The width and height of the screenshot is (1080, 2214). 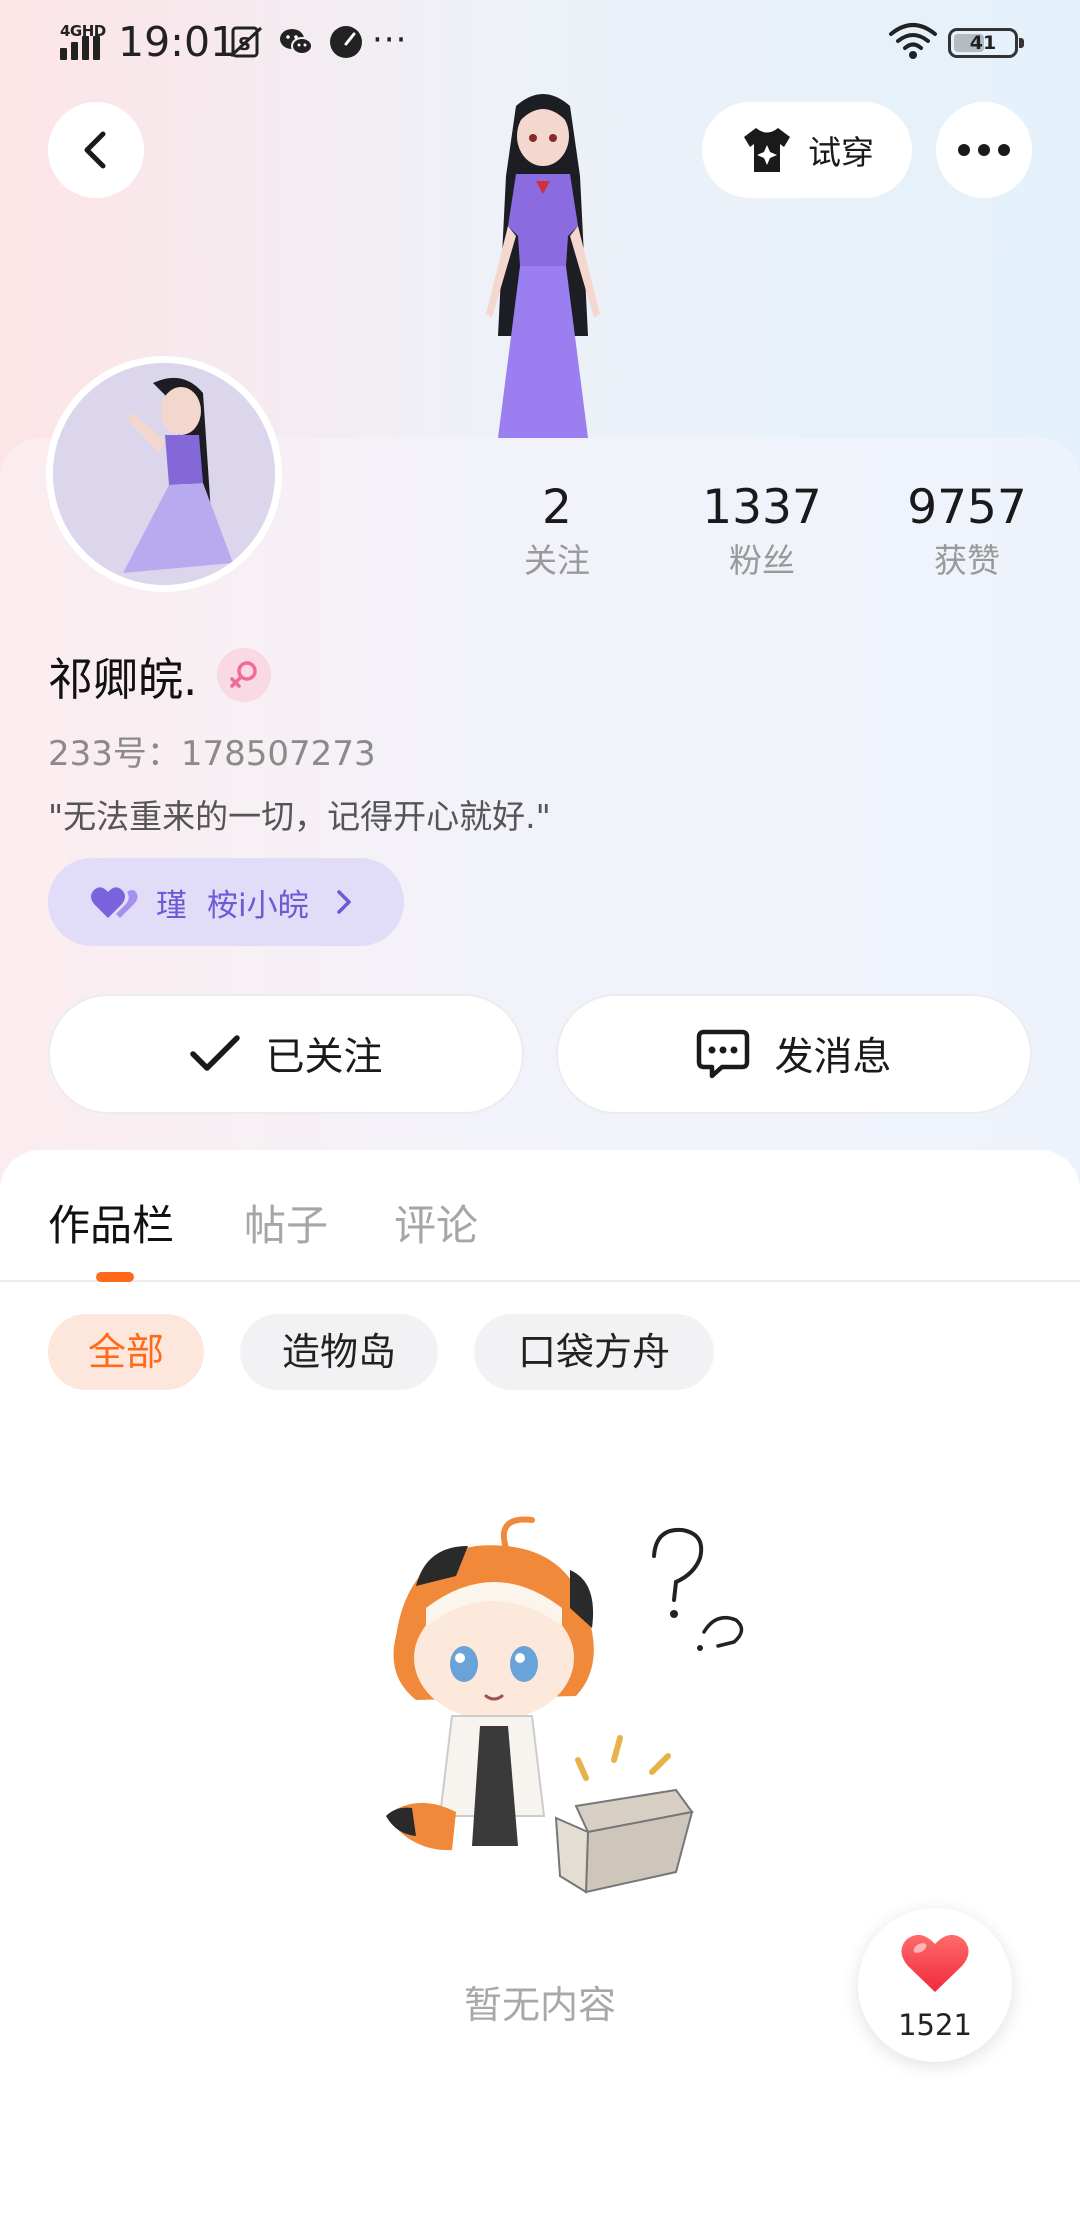 I want to click on try-on-button: 试穿, so click(x=807, y=150).